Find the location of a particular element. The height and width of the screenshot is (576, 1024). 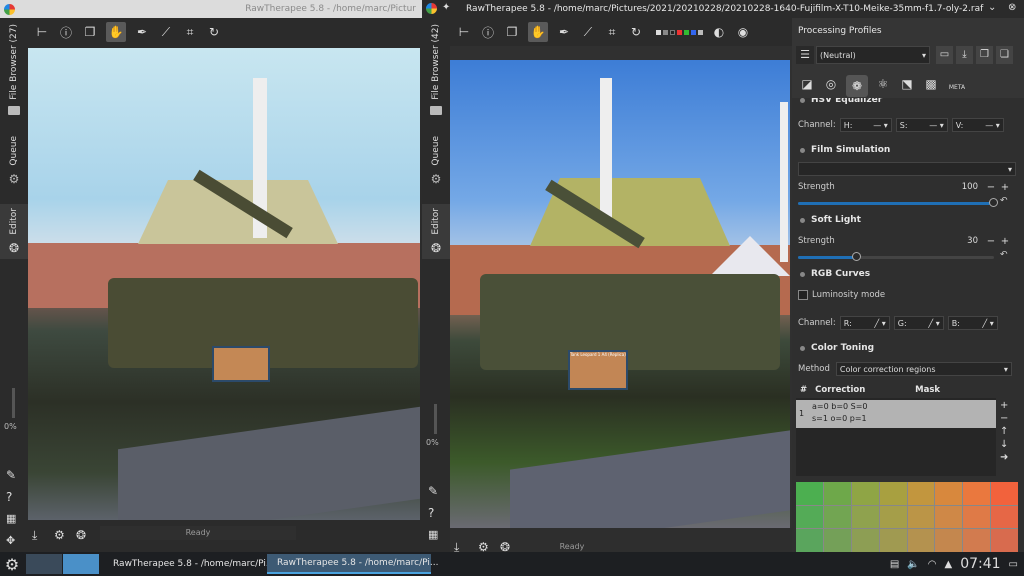

transform-tab-icon: ⬔ is located at coordinates (907, 86).